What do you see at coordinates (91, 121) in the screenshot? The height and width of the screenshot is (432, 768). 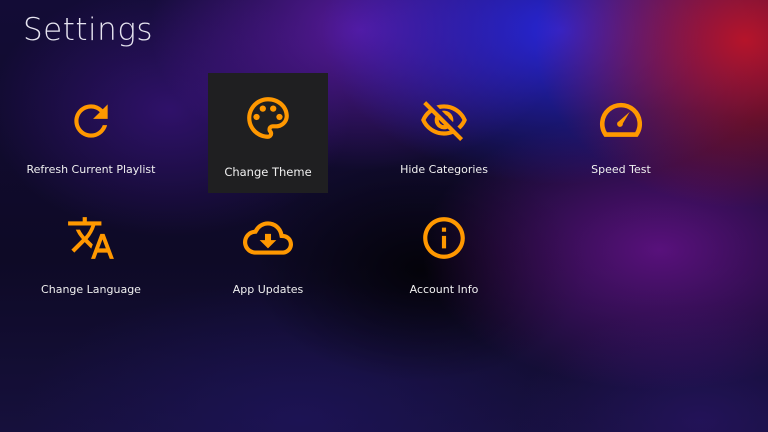 I see `refresh-icon` at bounding box center [91, 121].